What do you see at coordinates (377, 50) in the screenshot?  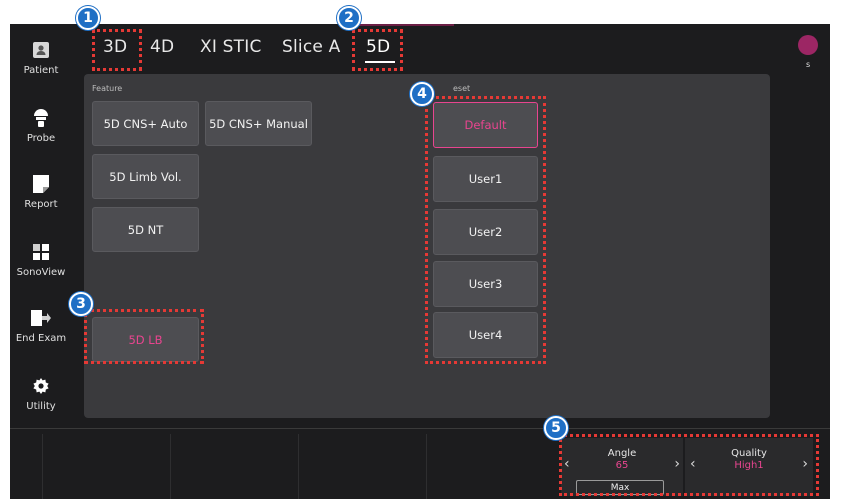 I see `callout-box-5d-tab` at bounding box center [377, 50].